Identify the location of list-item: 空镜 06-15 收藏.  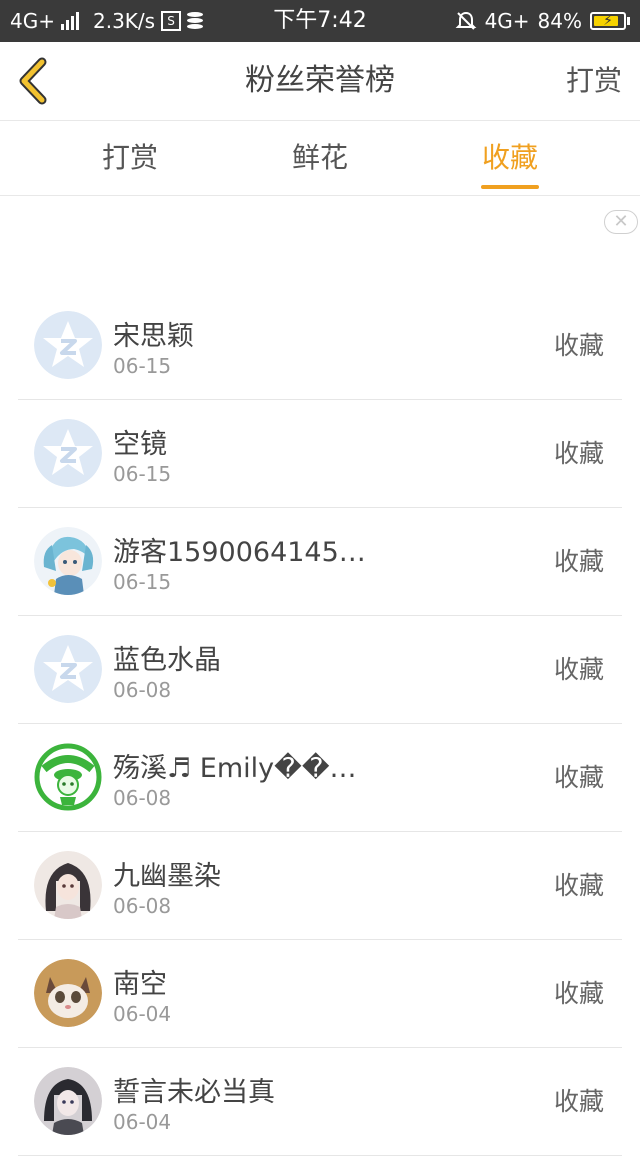
(320, 454).